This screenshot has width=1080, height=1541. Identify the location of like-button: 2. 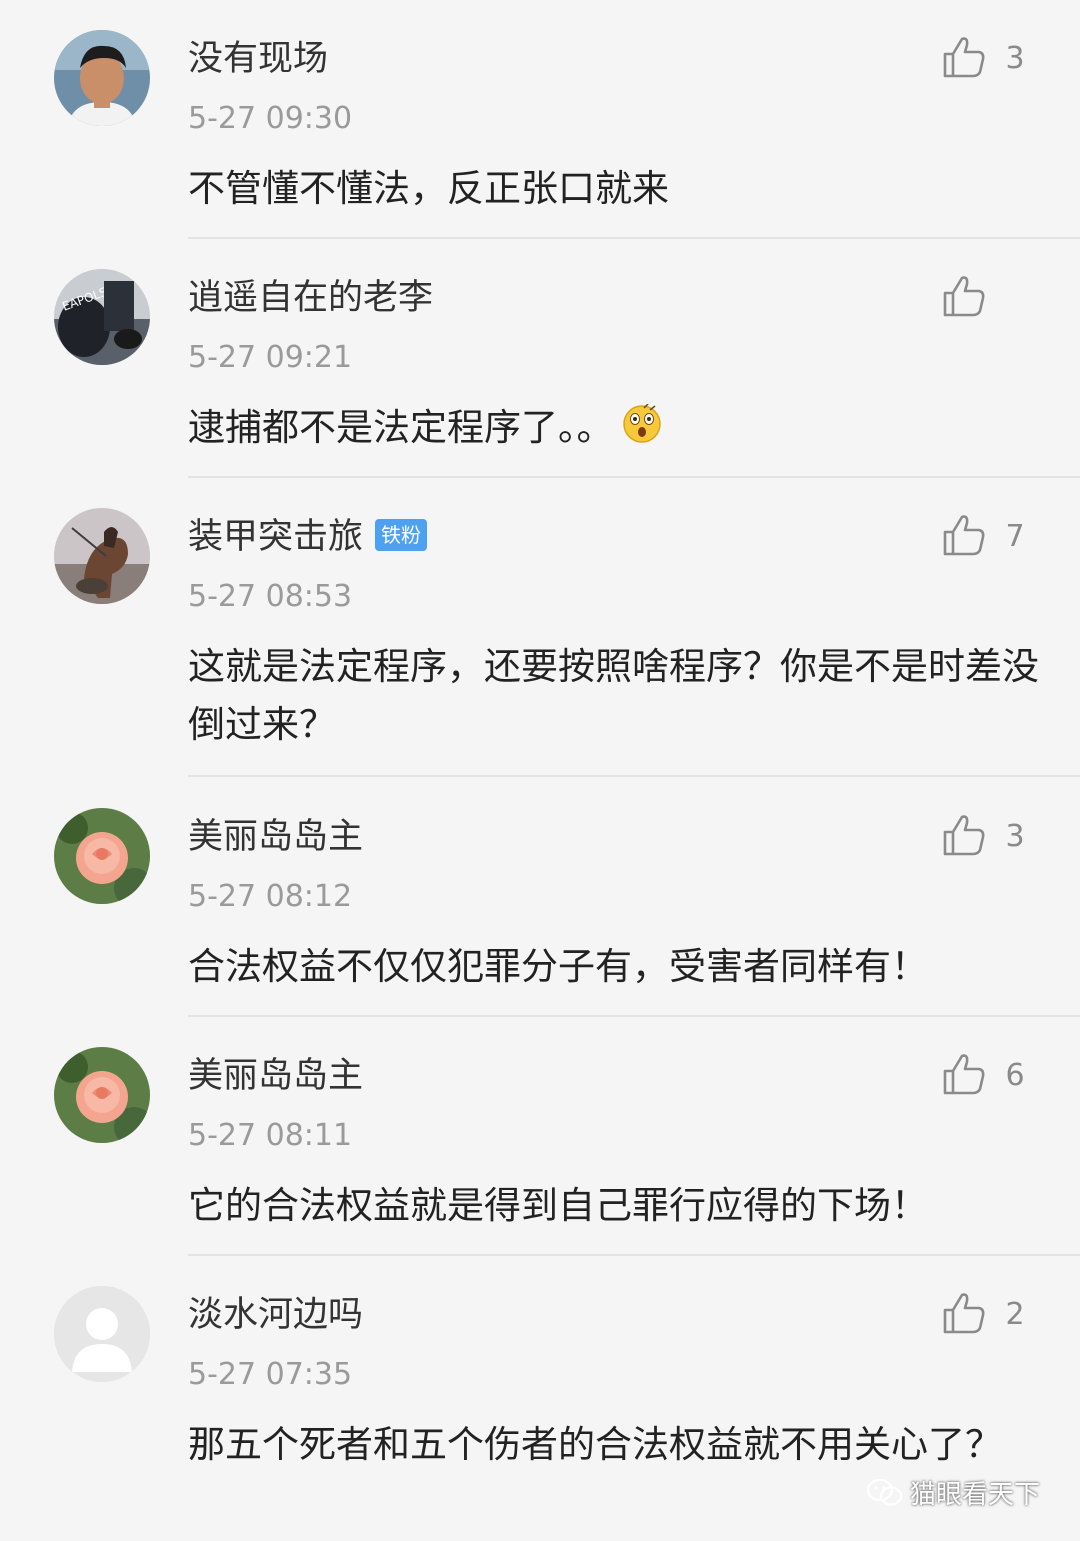
(986, 1314).